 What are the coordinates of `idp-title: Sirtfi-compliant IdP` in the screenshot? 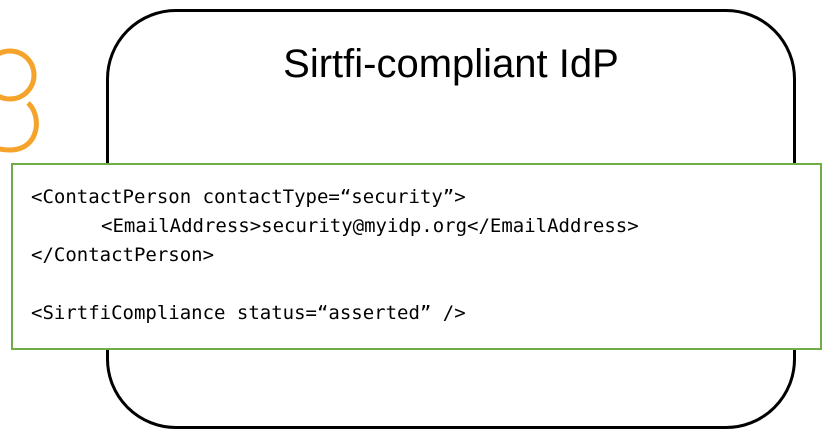 It's located at (451, 64).